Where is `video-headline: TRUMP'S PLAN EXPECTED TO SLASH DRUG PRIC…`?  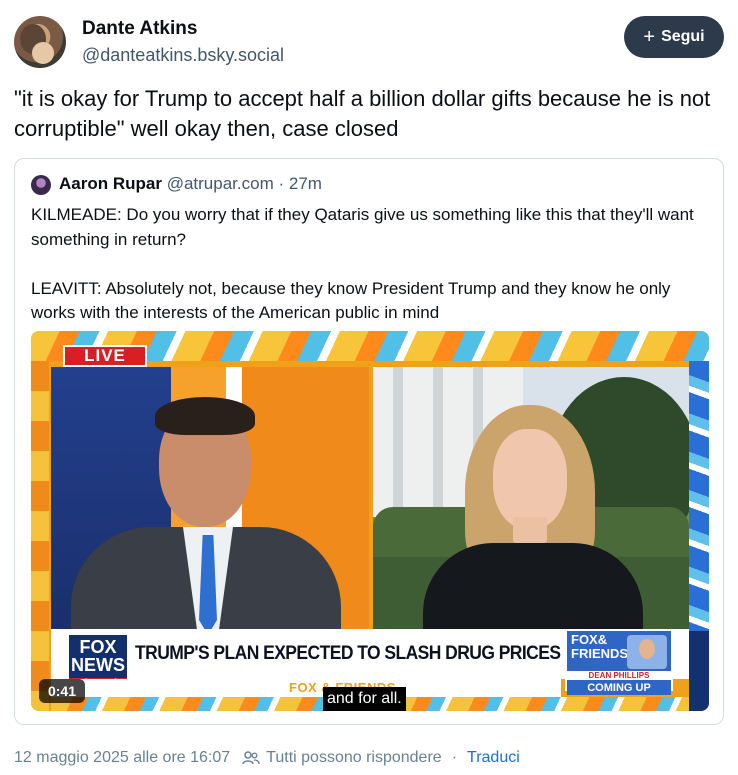 video-headline: TRUMP'S PLAN EXPECTED TO SLASH DRUG PRIC… is located at coordinates (378, 653).